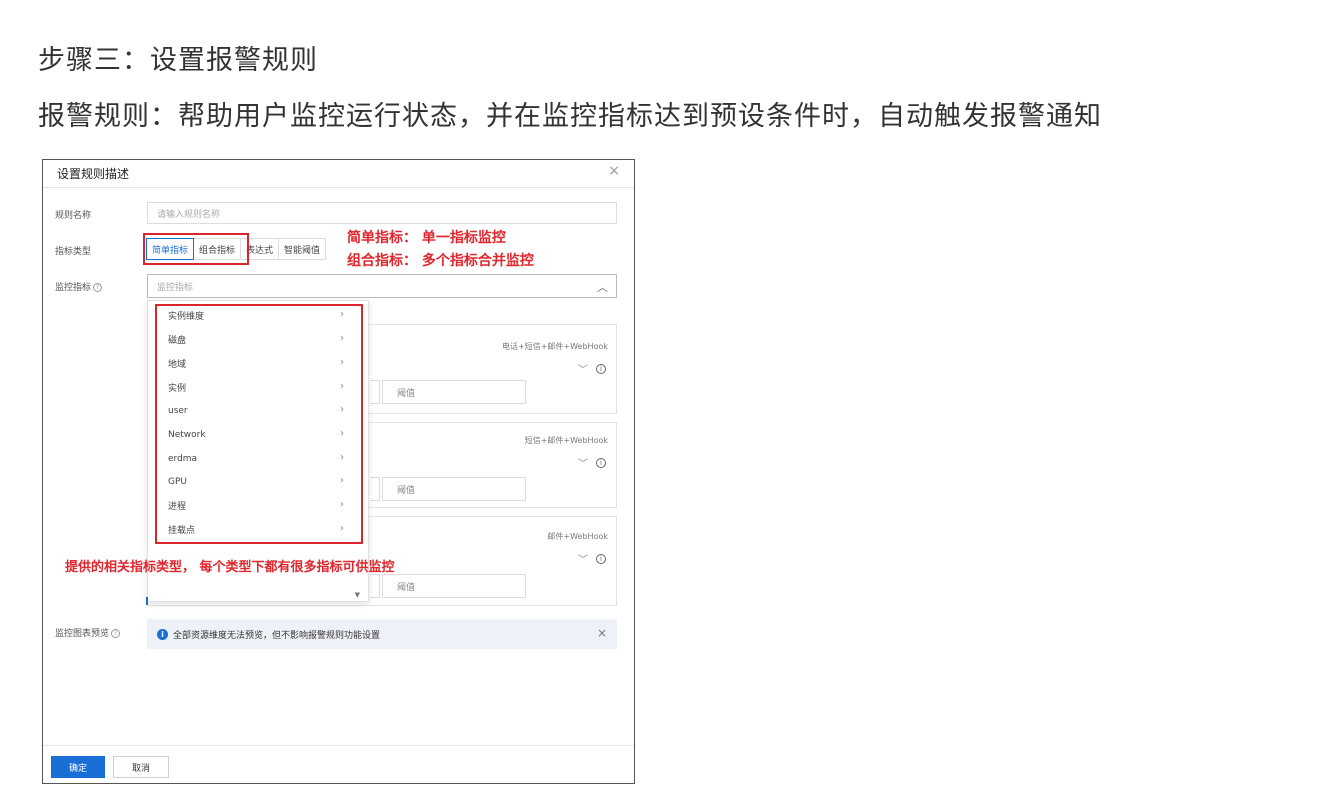 The image size is (1321, 810). I want to click on scroll-indicator, so click(147, 601).